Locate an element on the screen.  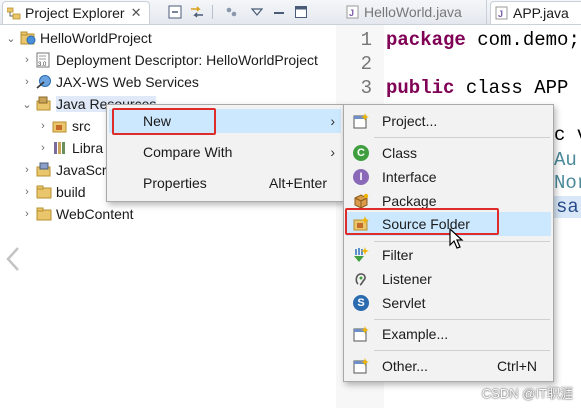
menu-label: Filter is located at coordinates (398, 255).